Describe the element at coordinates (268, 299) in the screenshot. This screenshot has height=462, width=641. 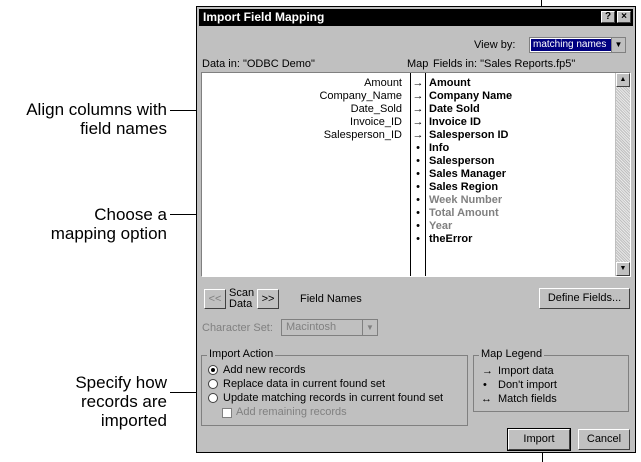
I see `scan-next-button: >>` at that location.